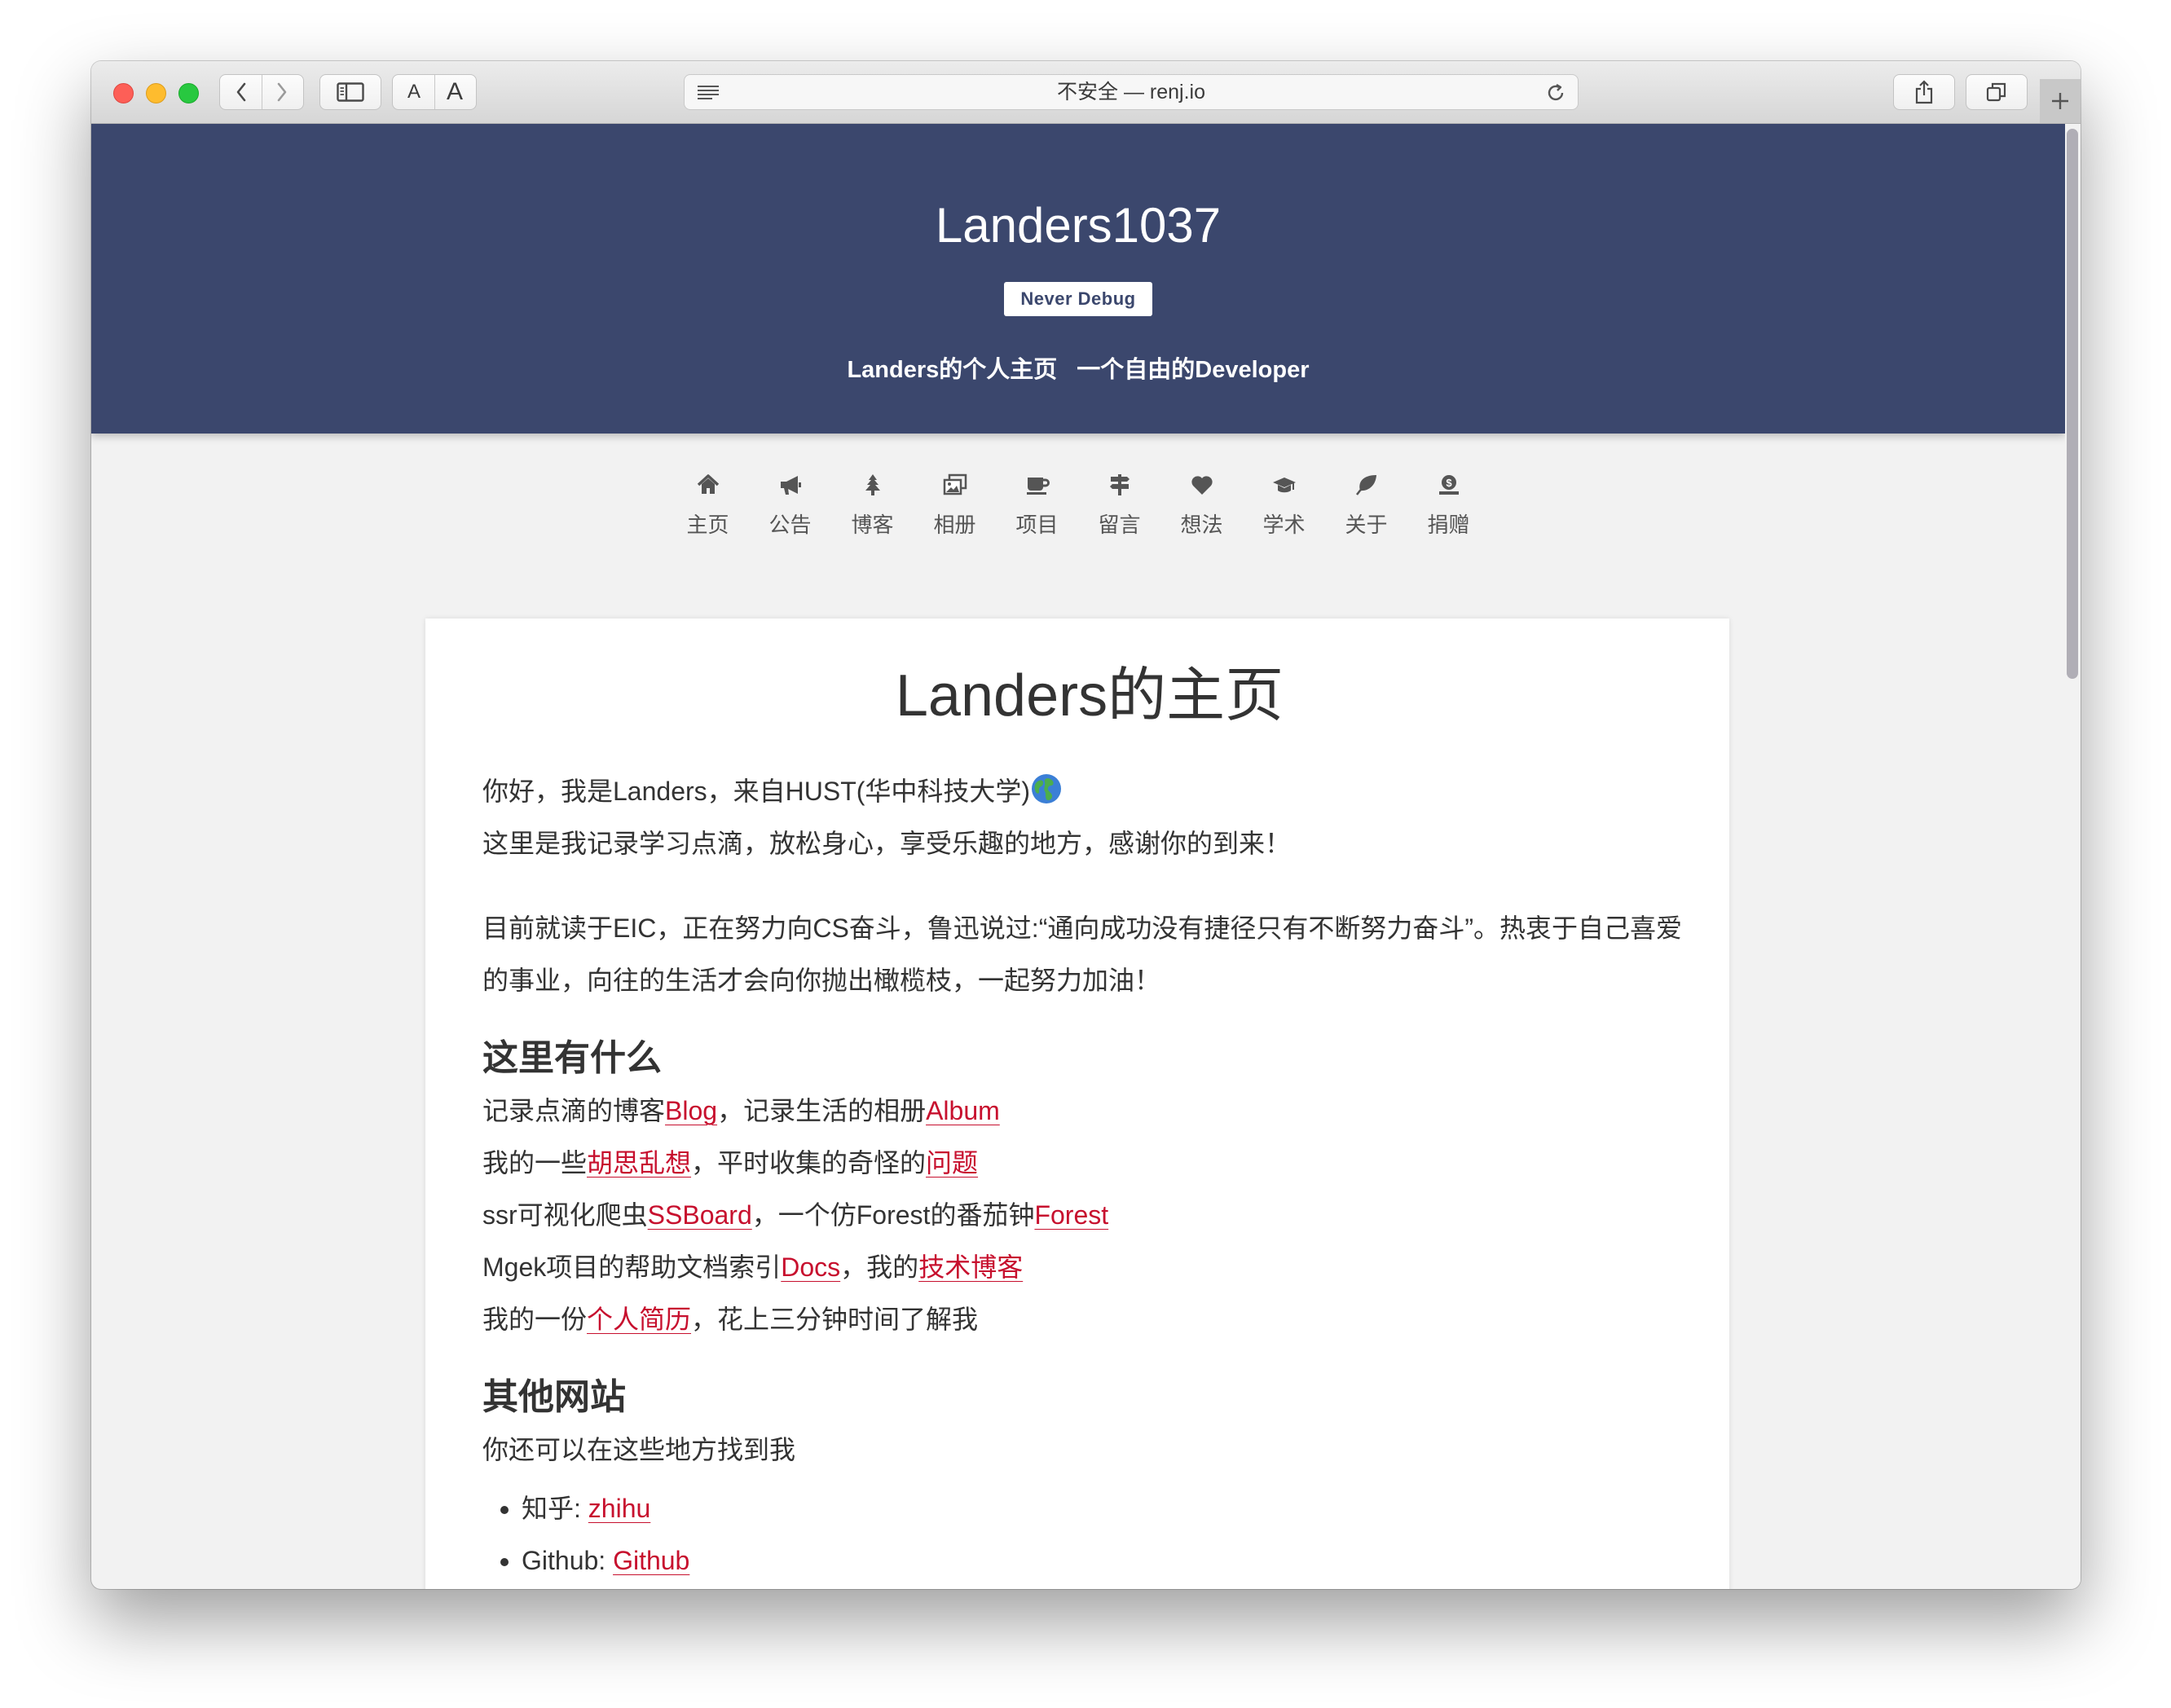 The height and width of the screenshot is (1708, 2171). What do you see at coordinates (620, 1509) in the screenshot?
I see `link-zhihu: zhihu` at bounding box center [620, 1509].